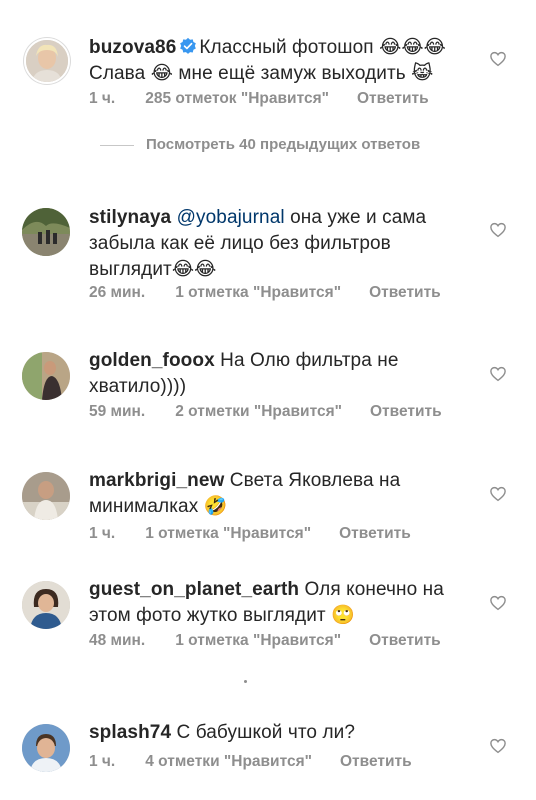 The image size is (536, 800). What do you see at coordinates (258, 411) in the screenshot?
I see `comment-likes-count: 2 отметки "Нравится"` at bounding box center [258, 411].